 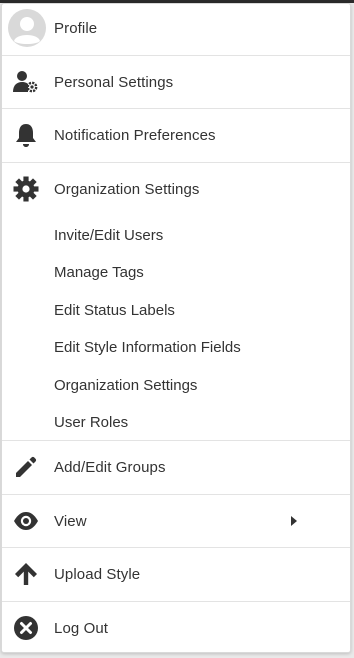 I want to click on pencil-icon, so click(x=26, y=467).